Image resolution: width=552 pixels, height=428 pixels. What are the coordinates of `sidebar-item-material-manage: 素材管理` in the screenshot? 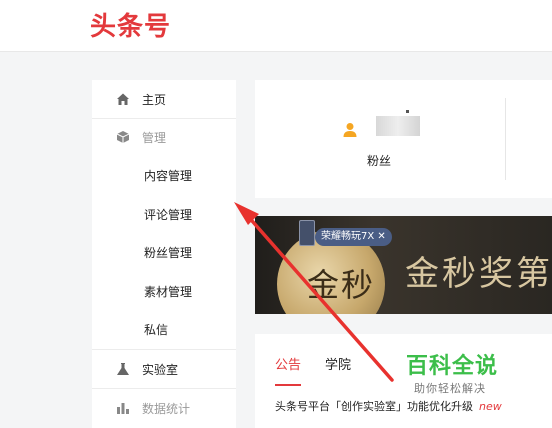 It's located at (164, 291).